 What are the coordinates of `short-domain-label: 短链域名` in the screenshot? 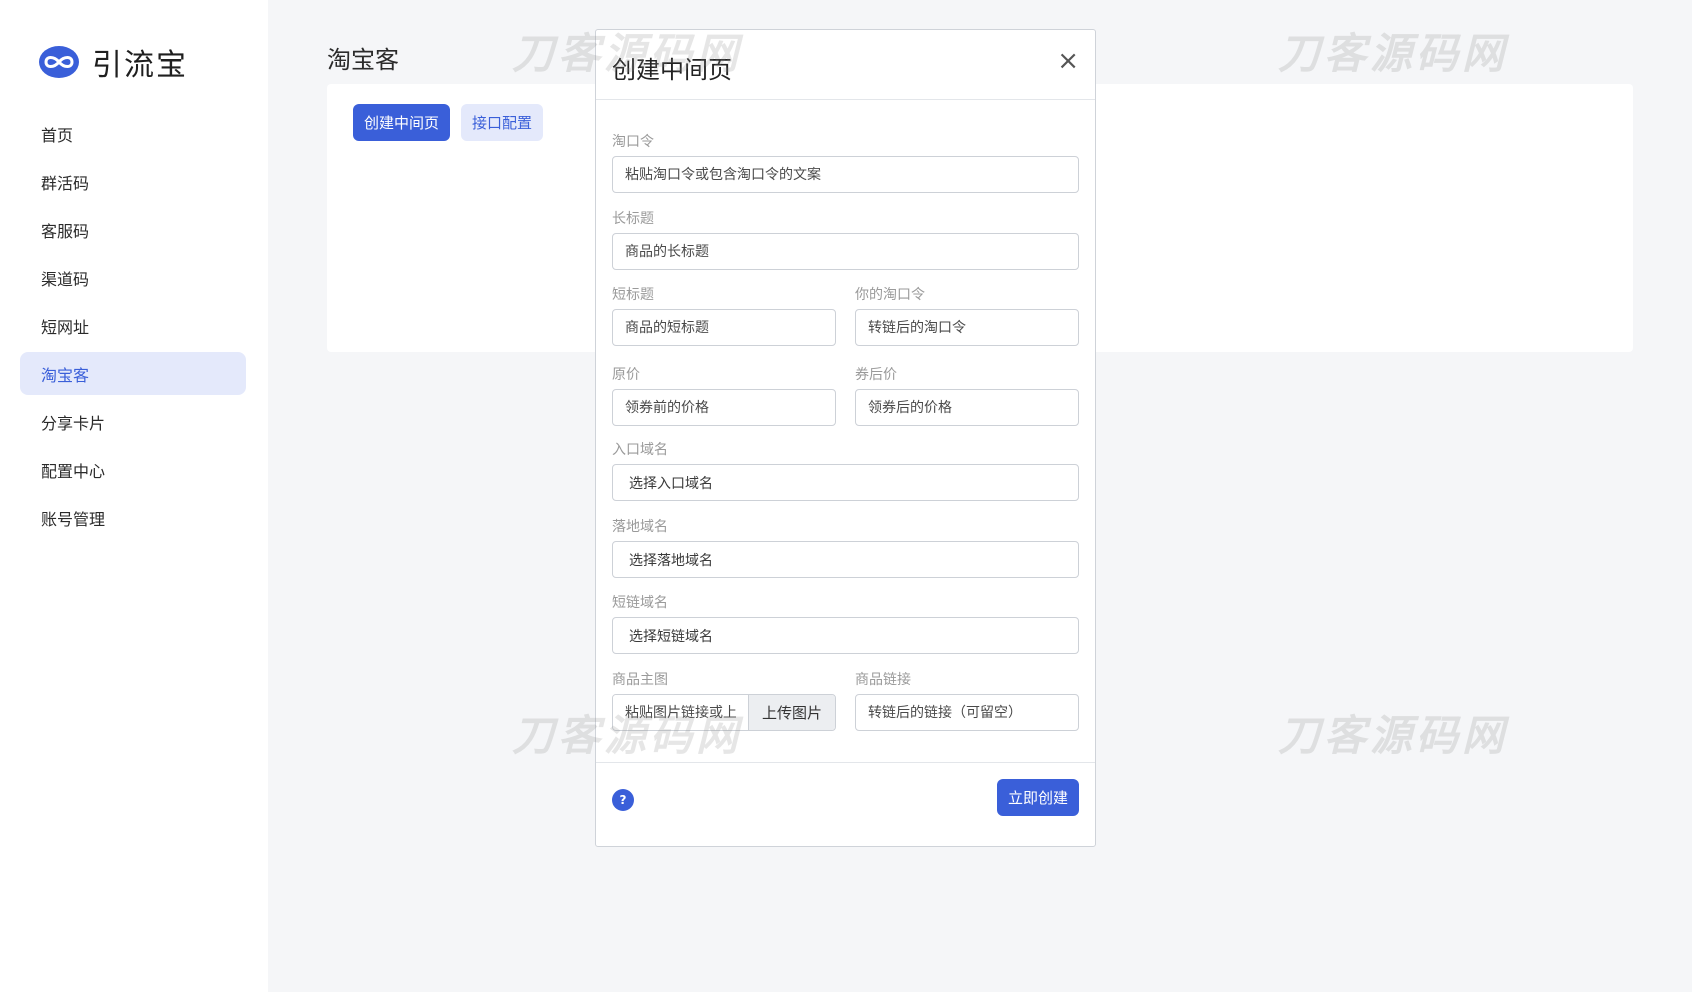 It's located at (640, 603).